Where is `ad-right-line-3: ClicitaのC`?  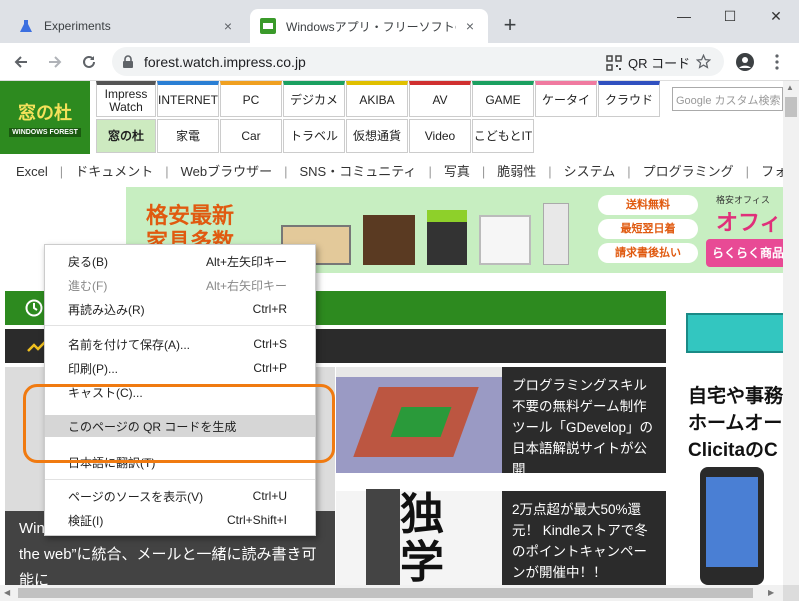 ad-right-line-3: ClicitaのC is located at coordinates (733, 450).